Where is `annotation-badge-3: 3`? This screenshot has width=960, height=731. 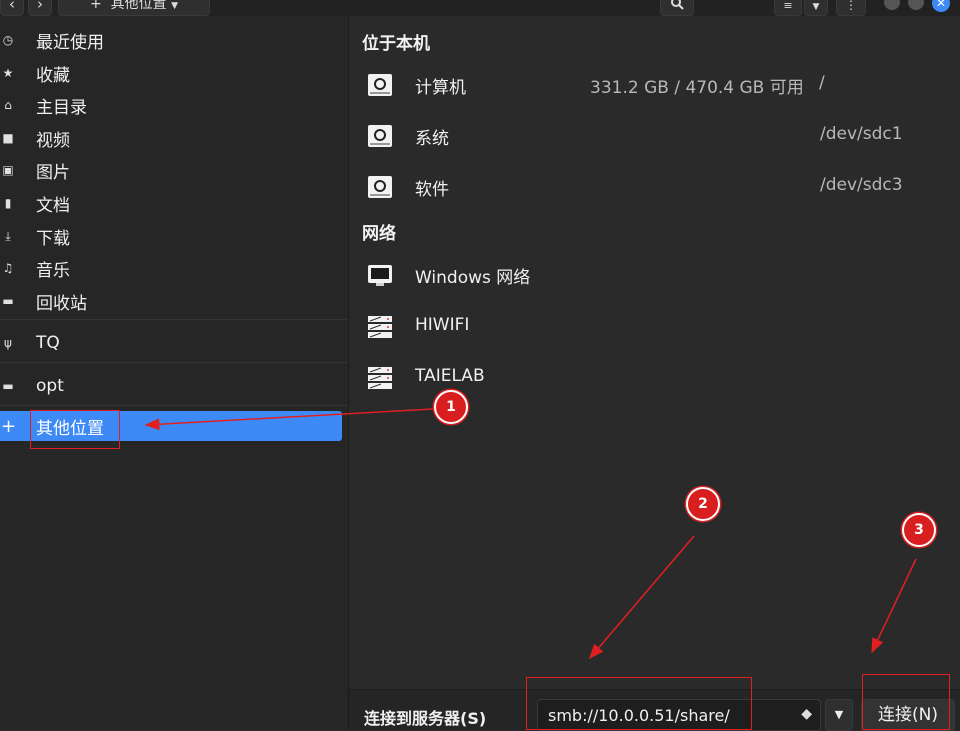 annotation-badge-3: 3 is located at coordinates (919, 530).